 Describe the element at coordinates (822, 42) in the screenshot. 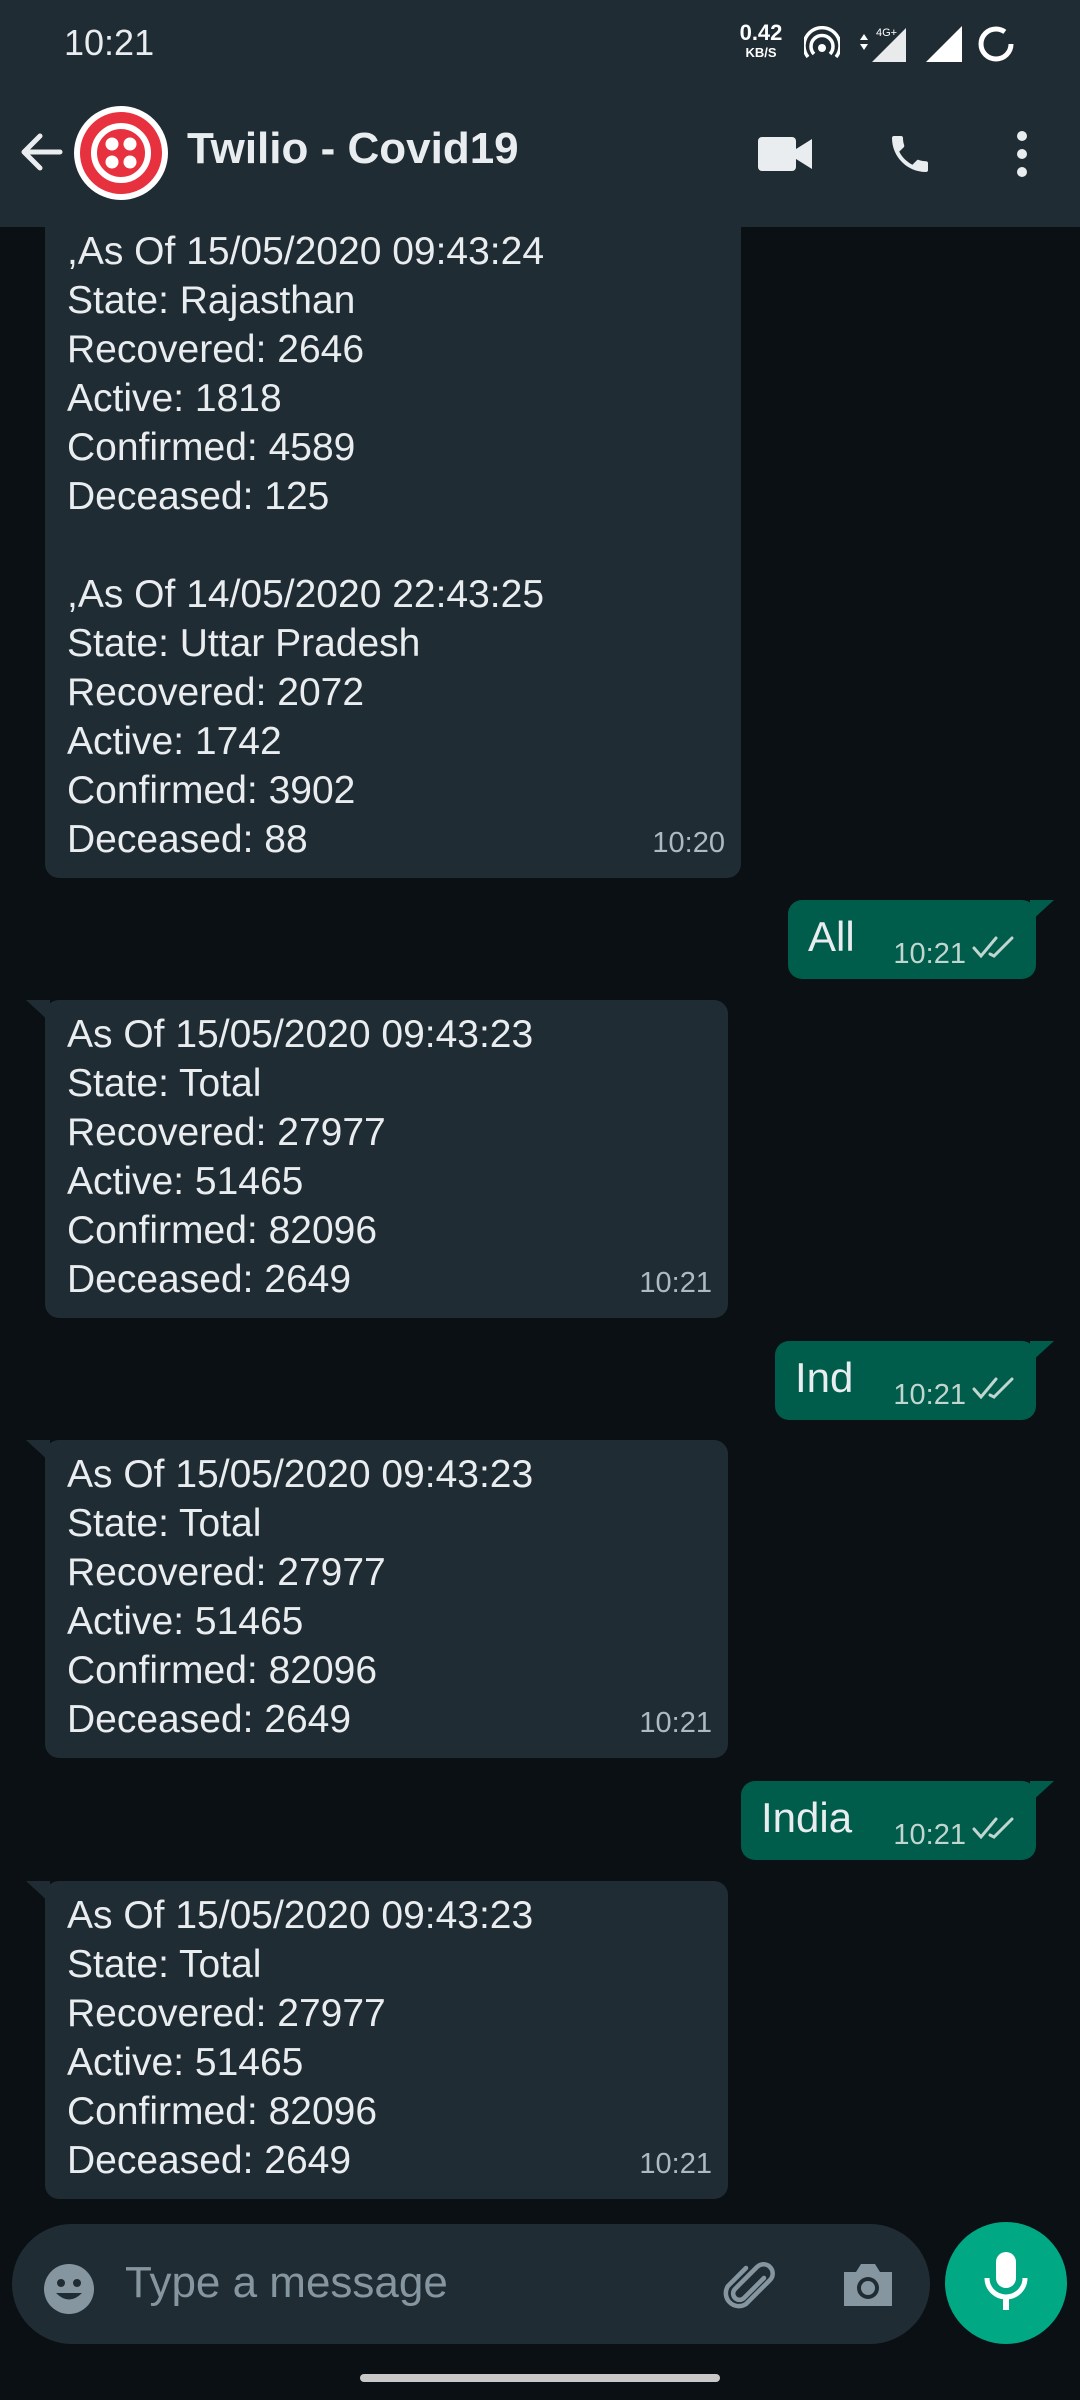

I see `hotspot-icon` at that location.